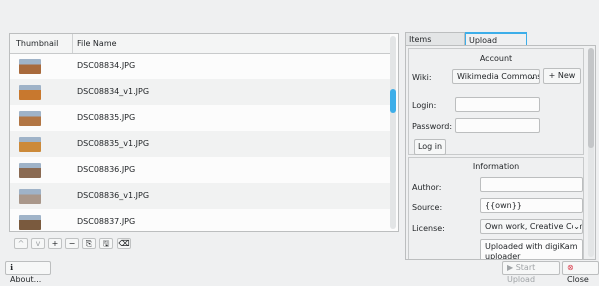  I want to click on license-label: License:, so click(428, 228).